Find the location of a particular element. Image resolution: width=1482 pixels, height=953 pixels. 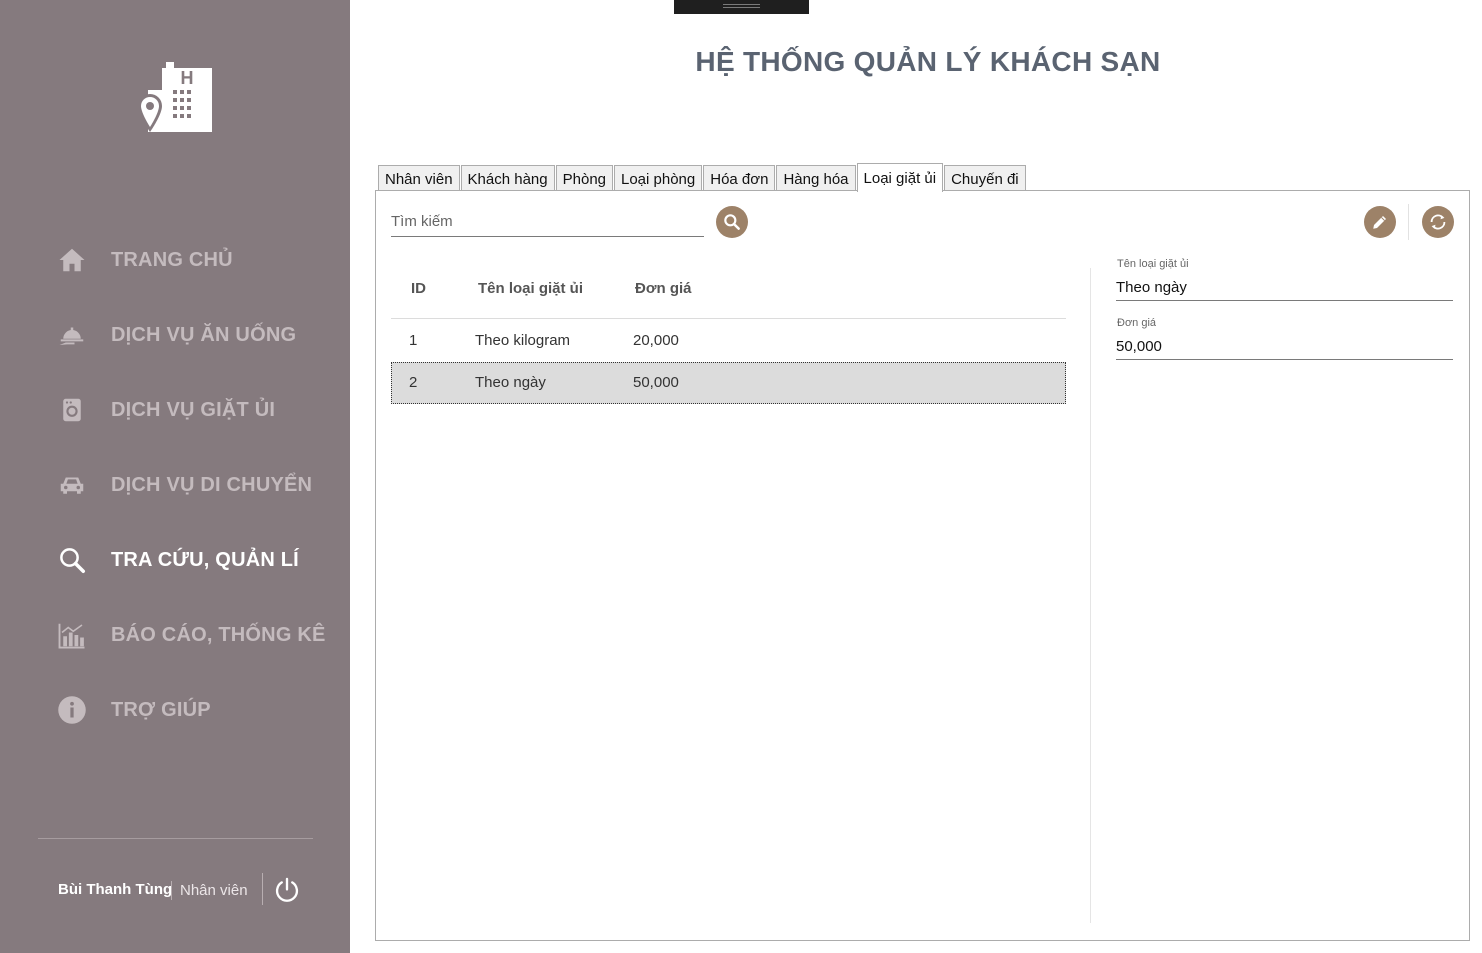

price-field is located at coordinates (1284, 347).